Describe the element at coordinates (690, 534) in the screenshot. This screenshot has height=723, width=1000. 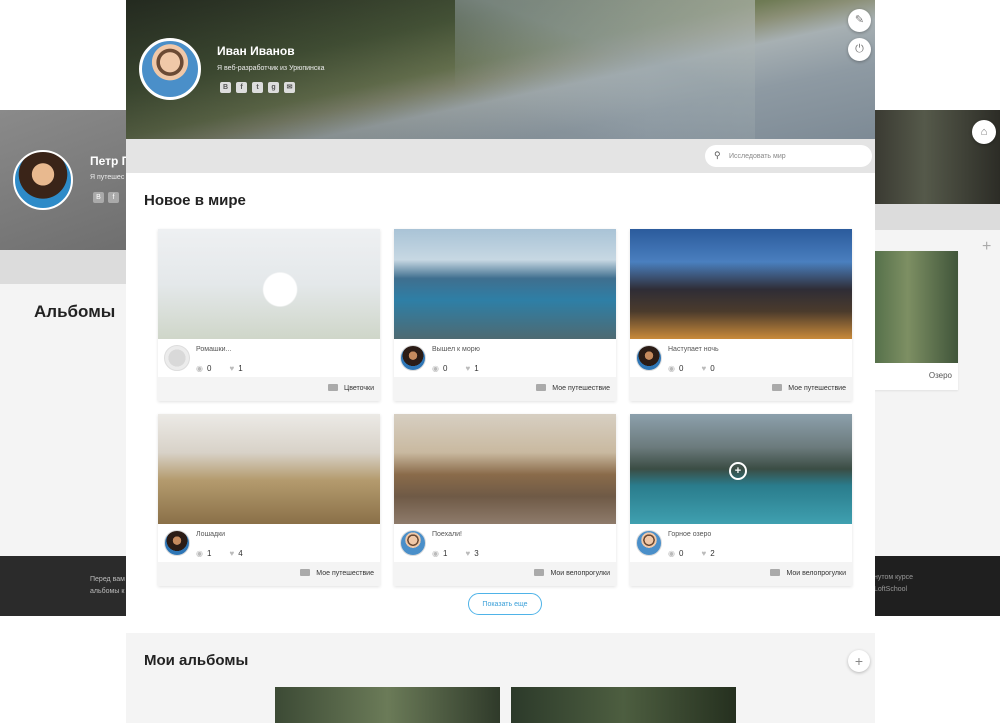
I see `photo-title: Горное озеро` at that location.